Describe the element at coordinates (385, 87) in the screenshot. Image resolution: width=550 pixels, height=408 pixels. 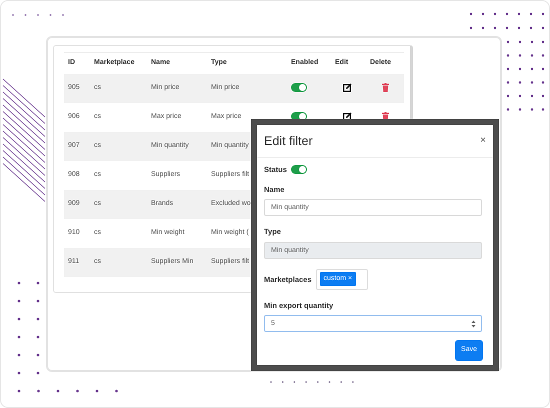
I see `trash-icon` at that location.